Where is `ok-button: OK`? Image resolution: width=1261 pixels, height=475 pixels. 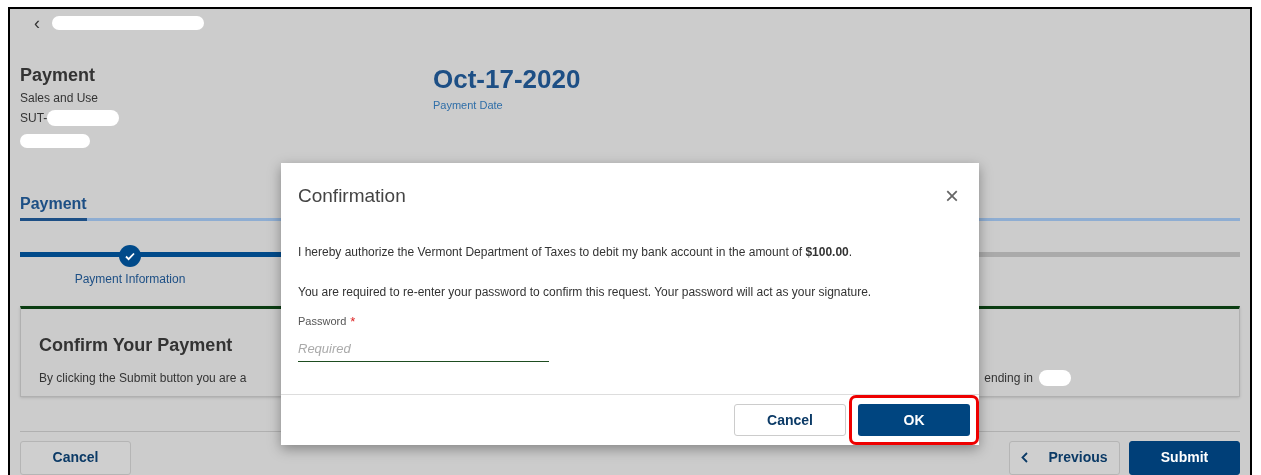 ok-button: OK is located at coordinates (914, 420).